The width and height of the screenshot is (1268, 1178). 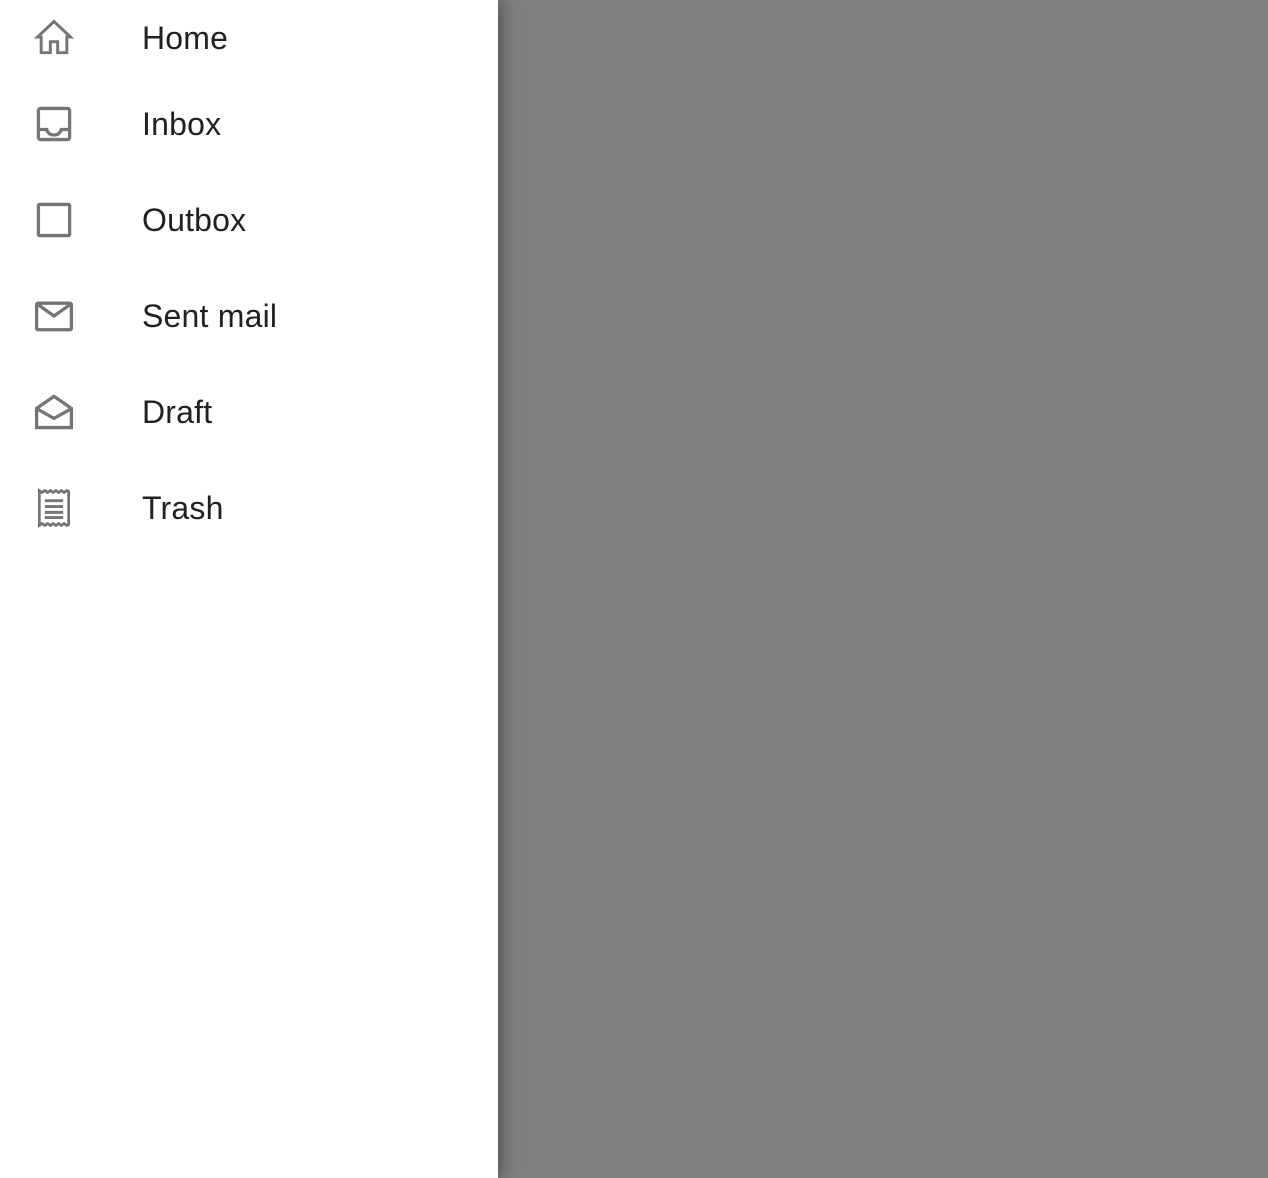 What do you see at coordinates (54, 220) in the screenshot?
I see `outbox-icon` at bounding box center [54, 220].